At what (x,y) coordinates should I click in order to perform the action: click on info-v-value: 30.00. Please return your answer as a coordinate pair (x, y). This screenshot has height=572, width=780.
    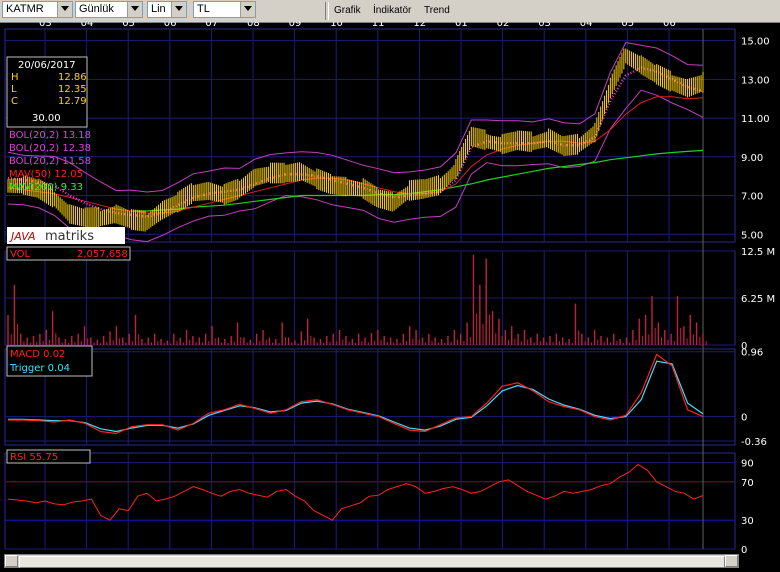
    Looking at the image, I should click on (46, 118).